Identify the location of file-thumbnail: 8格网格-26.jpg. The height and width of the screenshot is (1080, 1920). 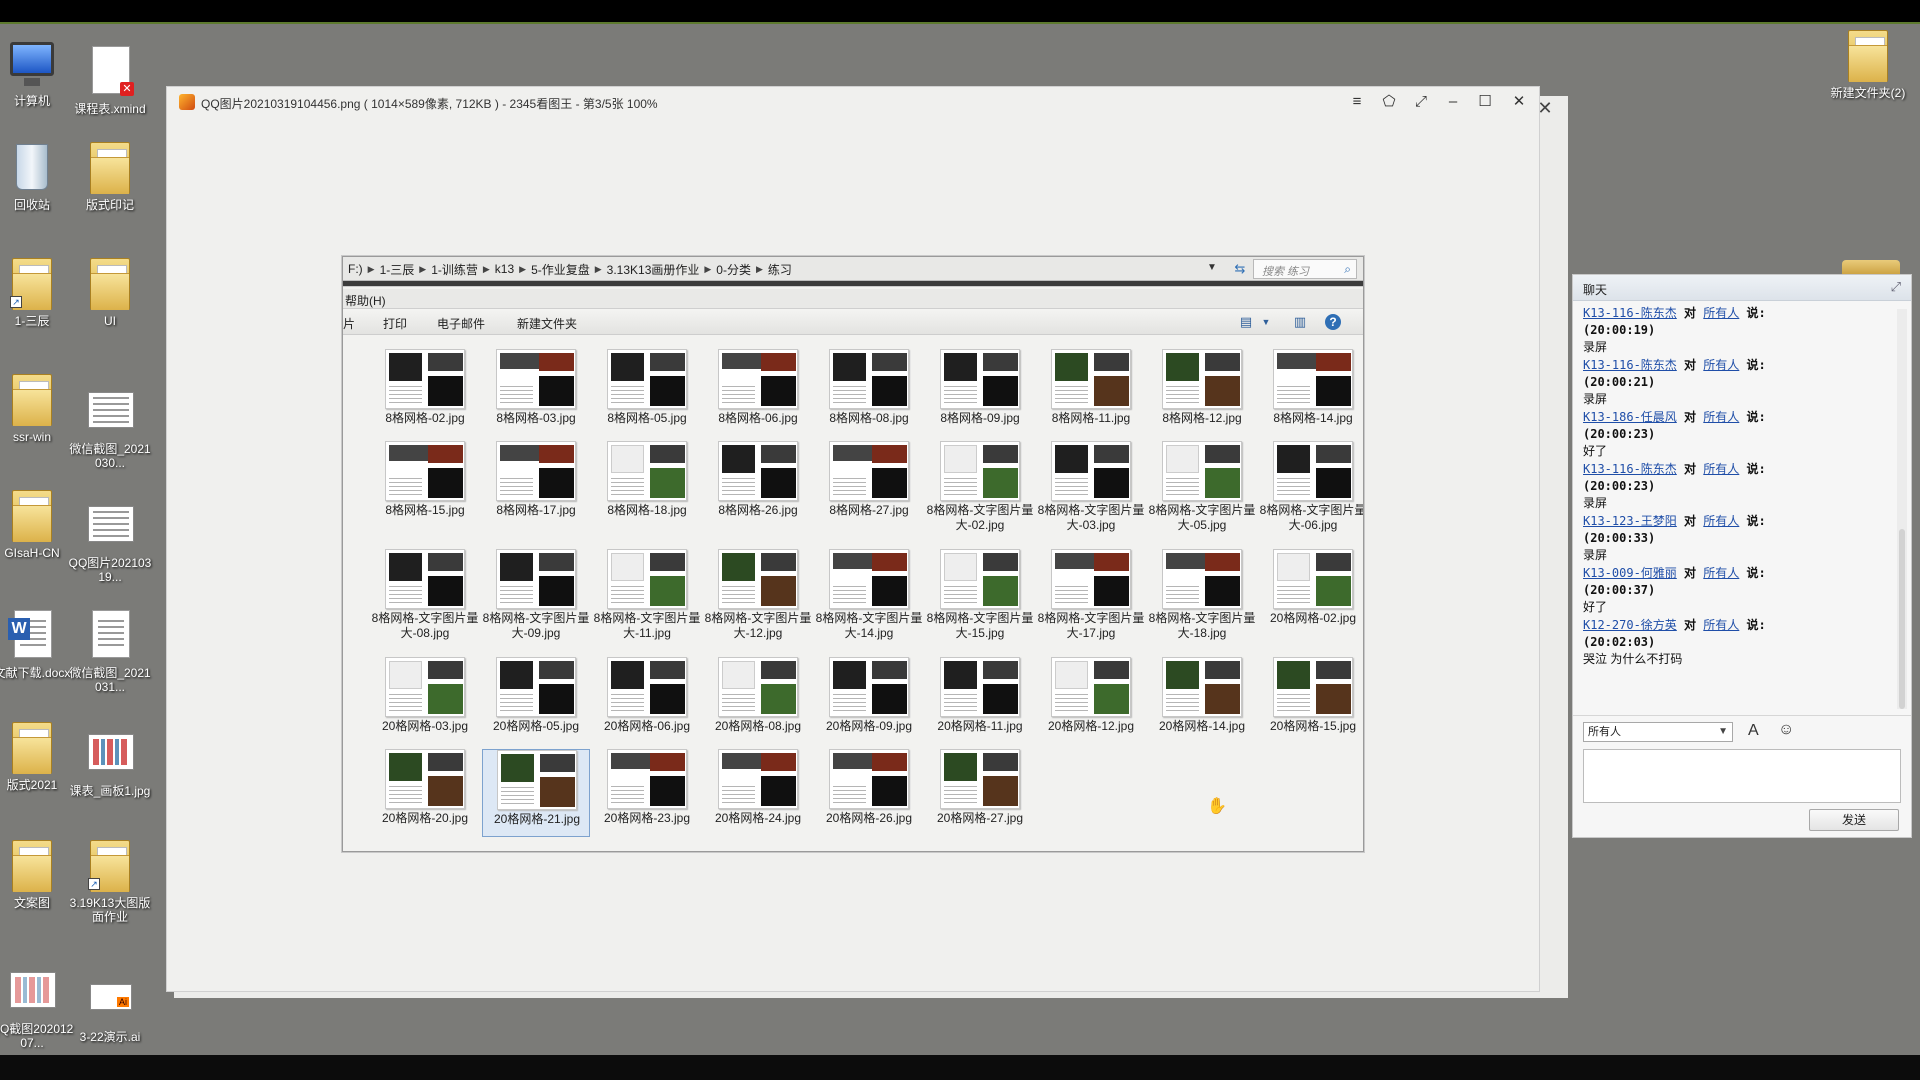
(758, 485).